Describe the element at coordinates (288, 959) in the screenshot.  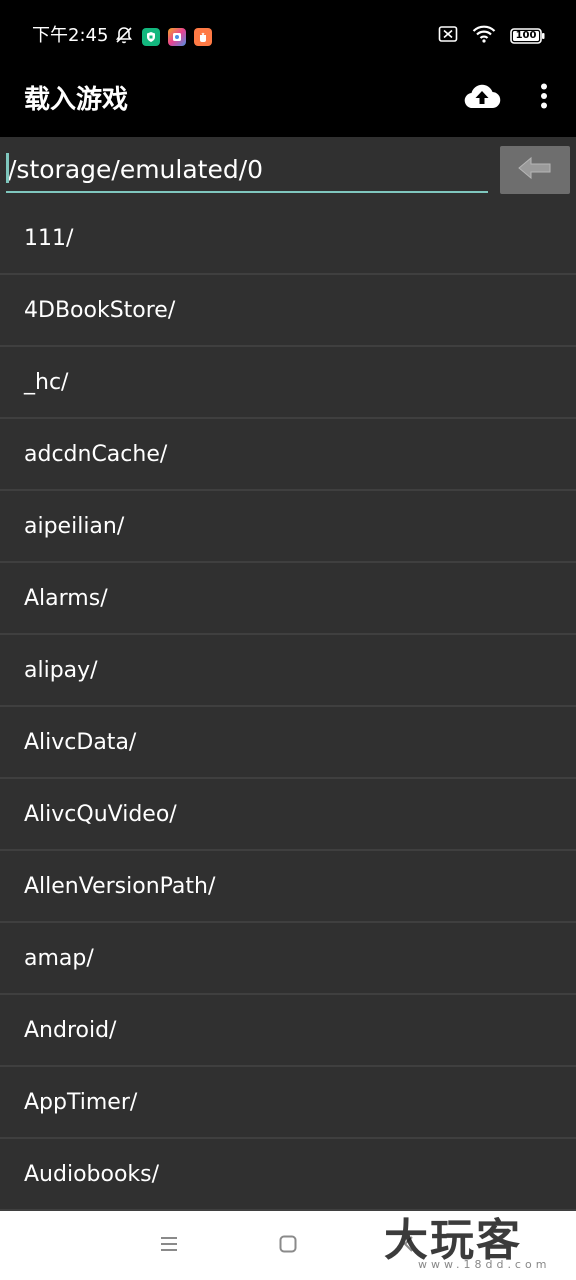
I see `file-list-item: amap/` at that location.